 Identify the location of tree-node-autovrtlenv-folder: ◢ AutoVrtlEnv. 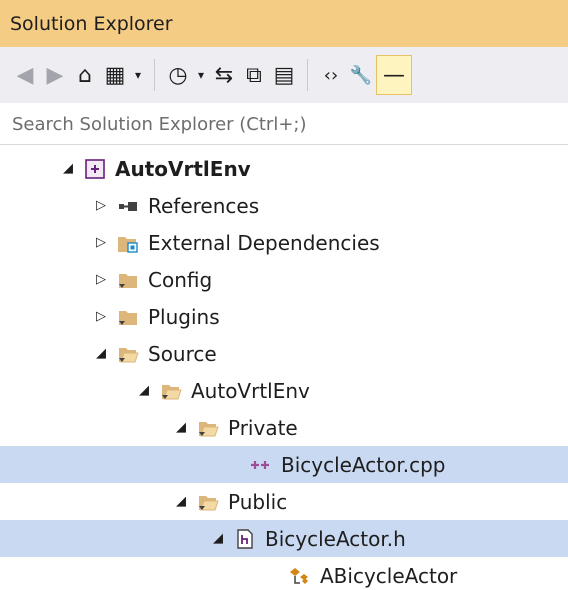
(284, 390).